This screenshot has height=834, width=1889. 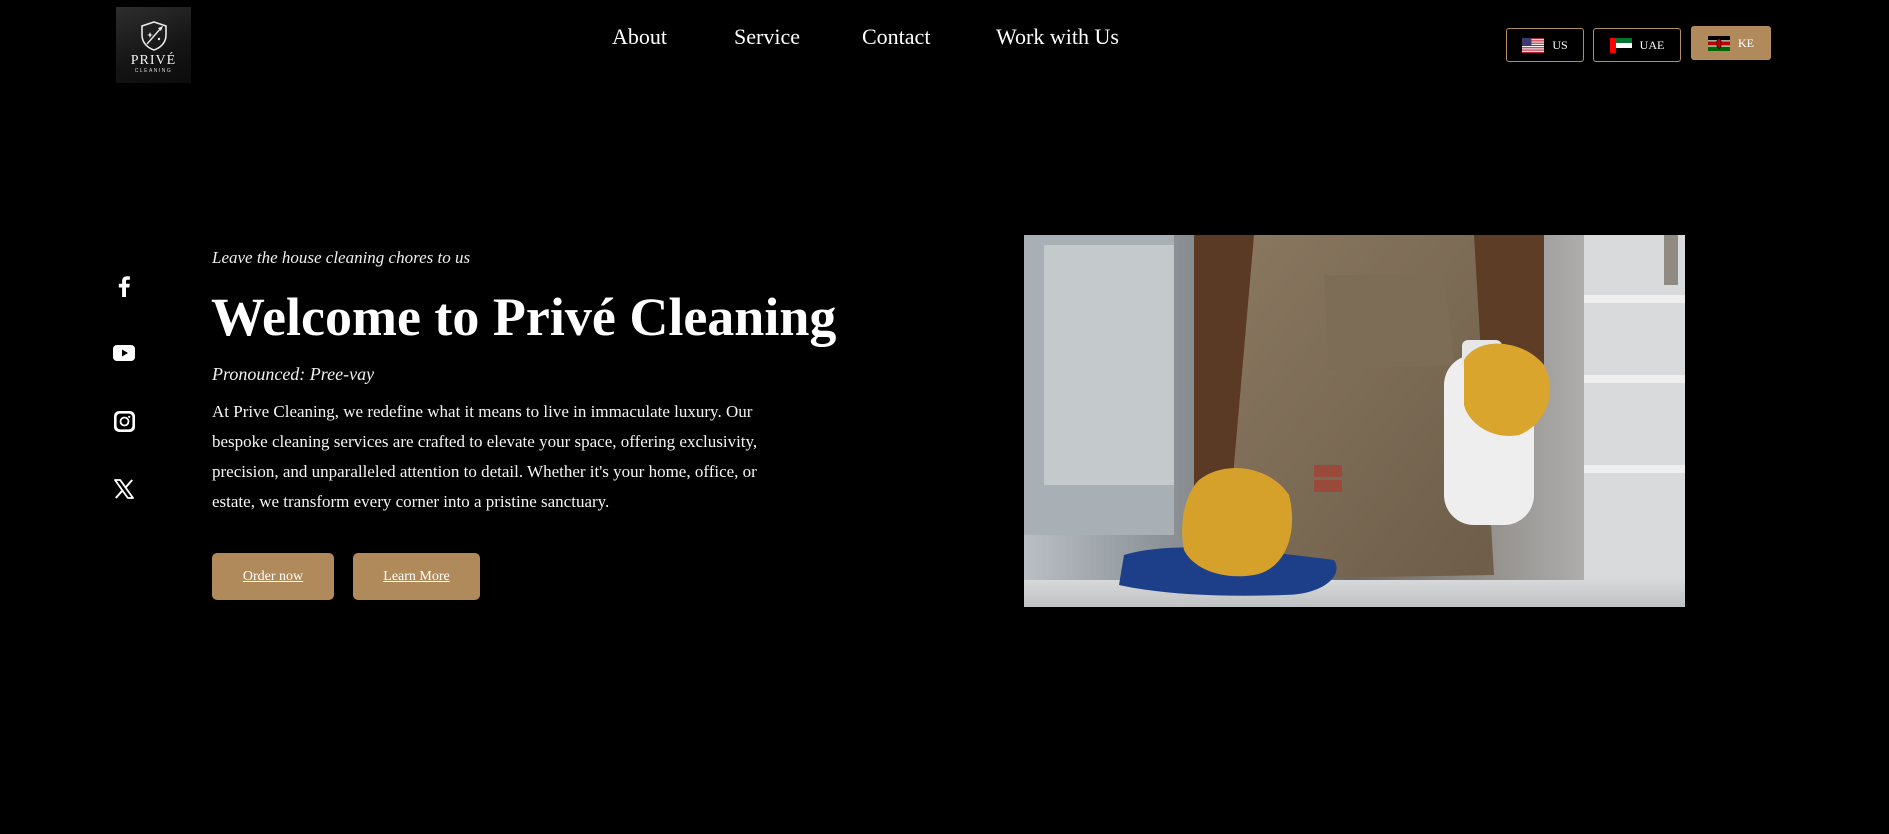 I want to click on region-us-label: US, so click(x=1560, y=44).